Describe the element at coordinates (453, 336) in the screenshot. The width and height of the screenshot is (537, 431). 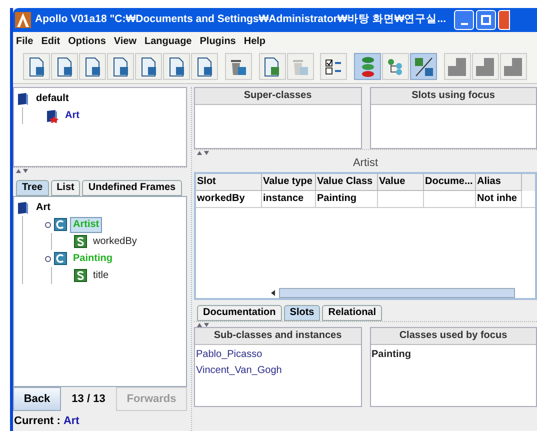
I see `panel-header: Classes used by focus` at that location.